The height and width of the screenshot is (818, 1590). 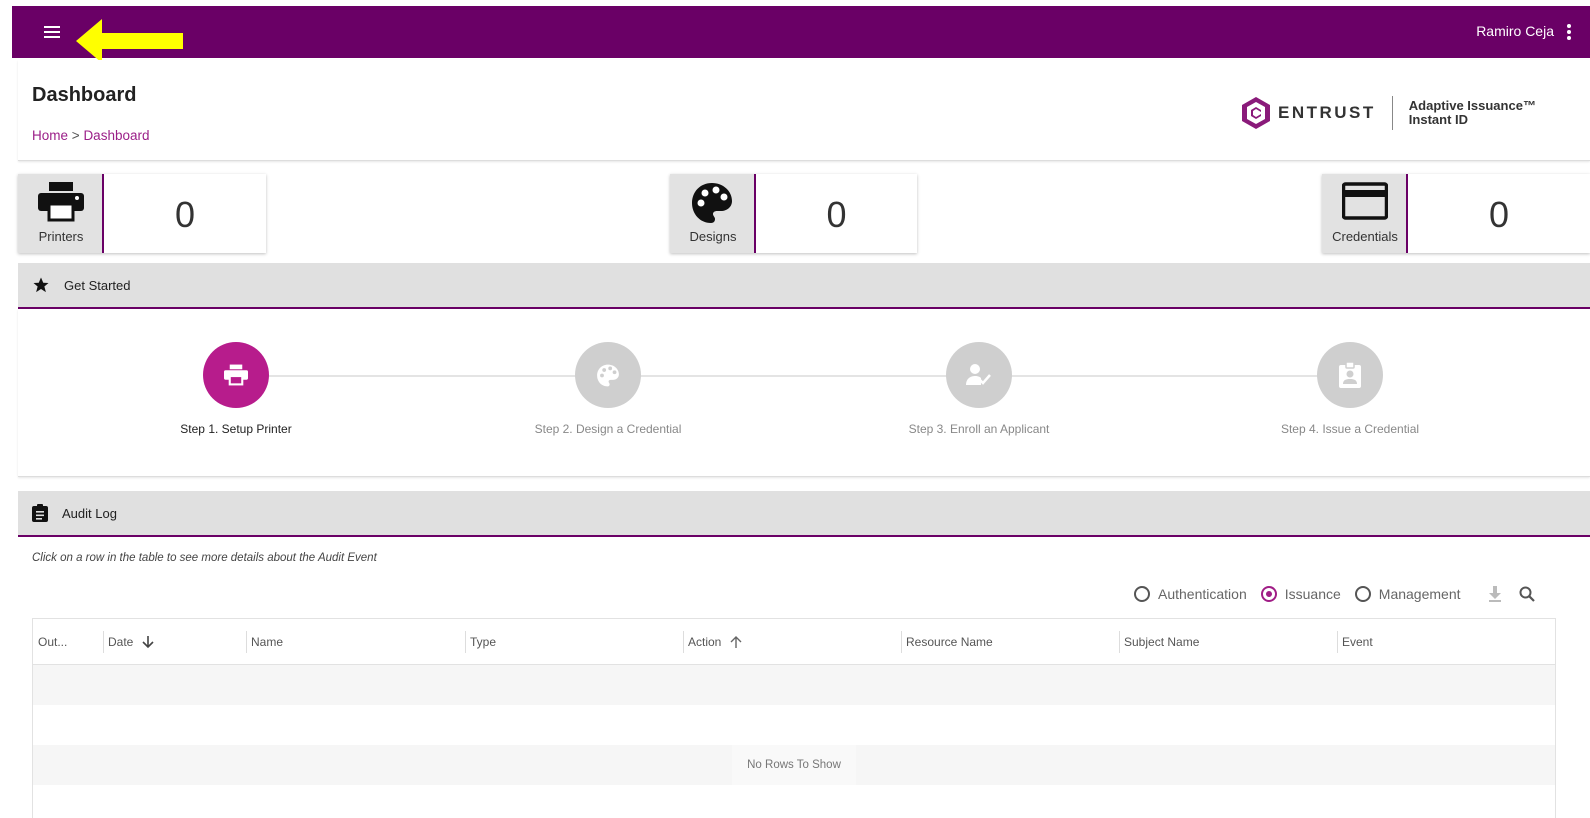 What do you see at coordinates (1438, 119) in the screenshot?
I see `brand-product-line2: Instant ID` at bounding box center [1438, 119].